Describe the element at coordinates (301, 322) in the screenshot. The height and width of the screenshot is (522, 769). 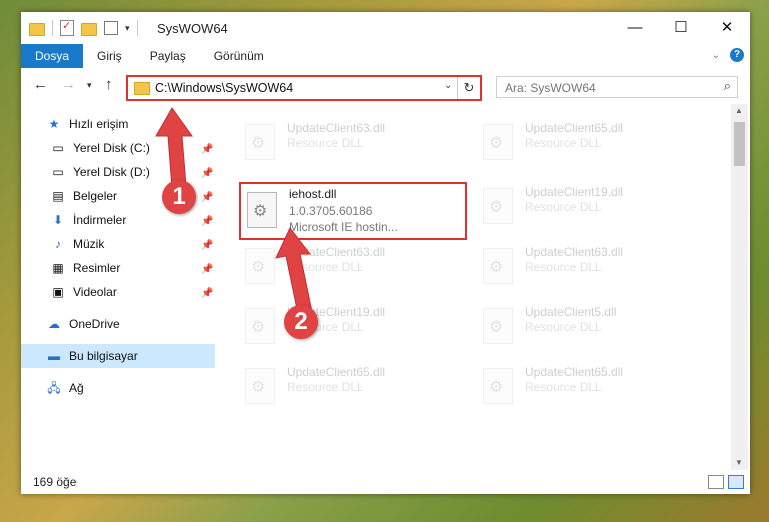
I see `step-badge-2: 2` at that location.